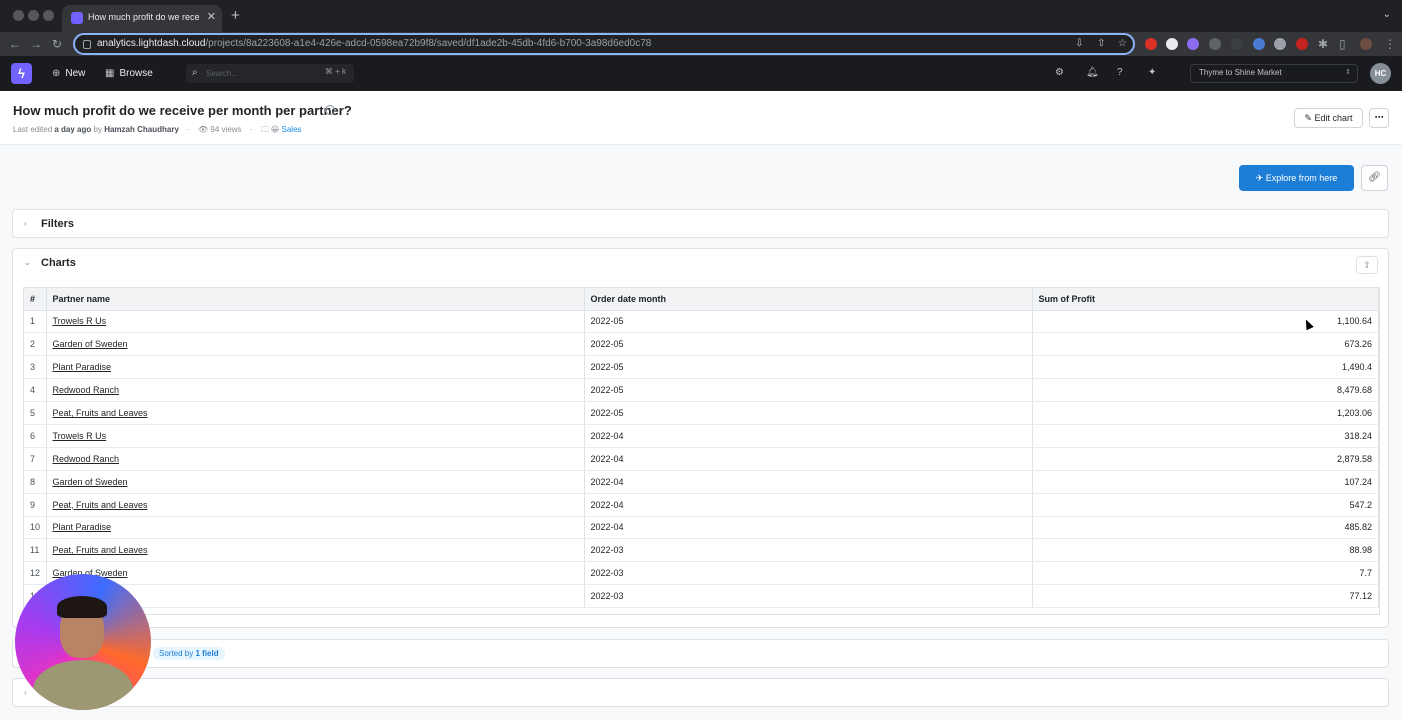 The image size is (1402, 720). Describe the element at coordinates (18, 15) in the screenshot. I see `window-close-dot` at that location.